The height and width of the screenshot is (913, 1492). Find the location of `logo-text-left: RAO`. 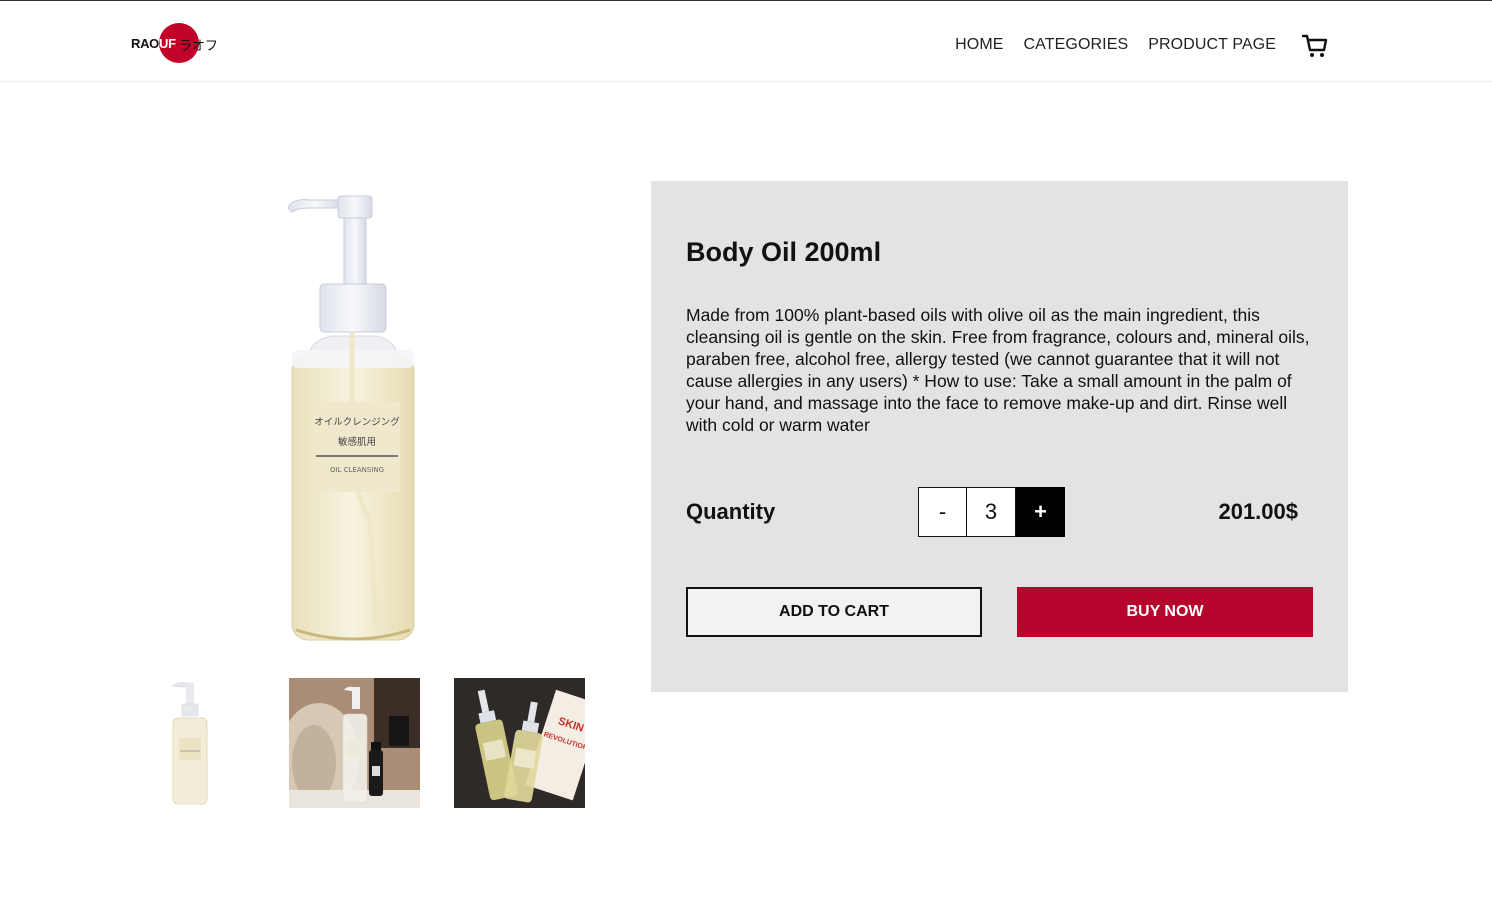

logo-text-left: RAO is located at coordinates (145, 43).